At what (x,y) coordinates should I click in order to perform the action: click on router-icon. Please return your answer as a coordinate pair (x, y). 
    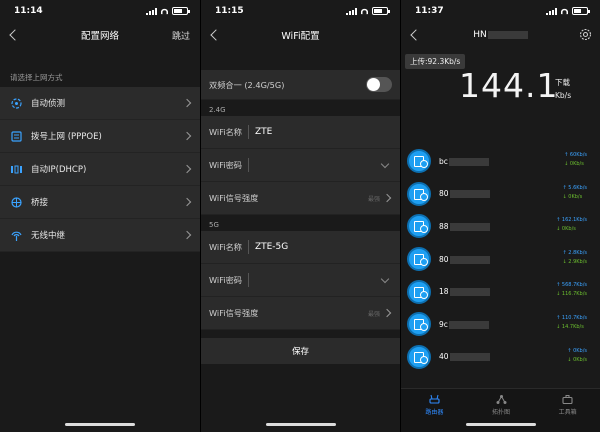
    Looking at the image, I should click on (434, 399).